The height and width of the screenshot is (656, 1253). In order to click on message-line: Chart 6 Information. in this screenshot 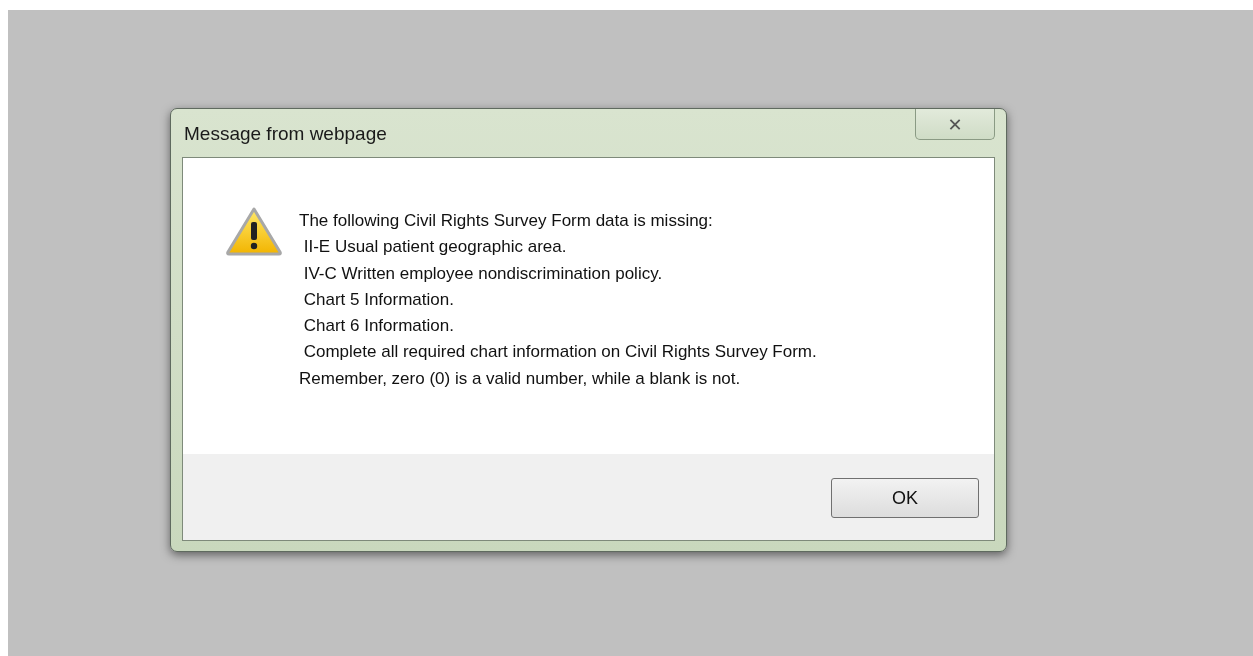, I will do `click(378, 326)`.